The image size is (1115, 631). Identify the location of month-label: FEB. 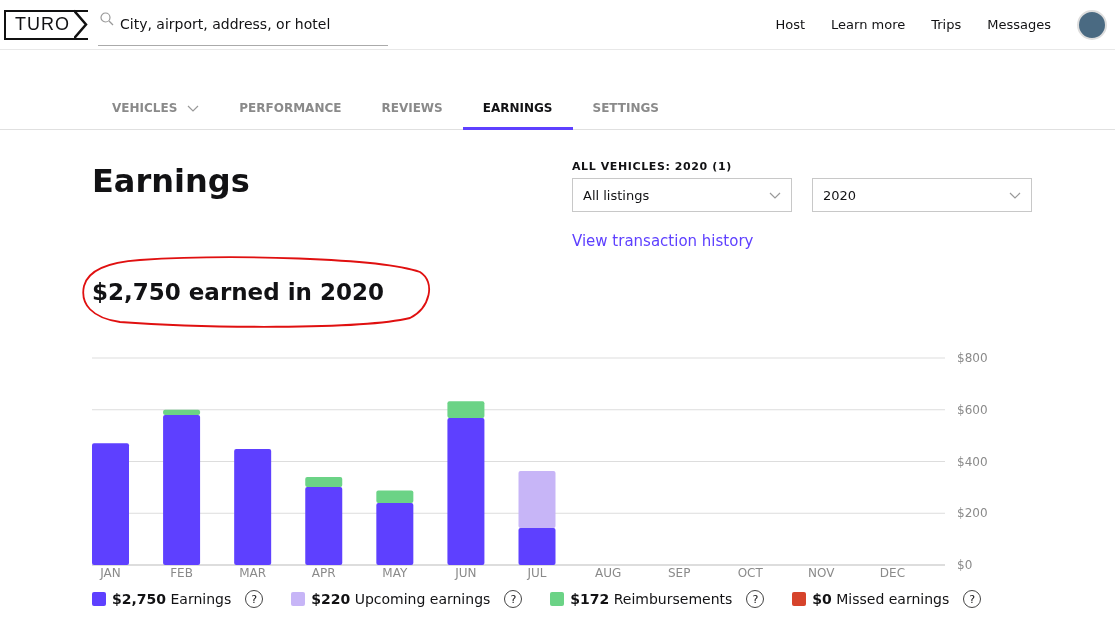
(181, 573).